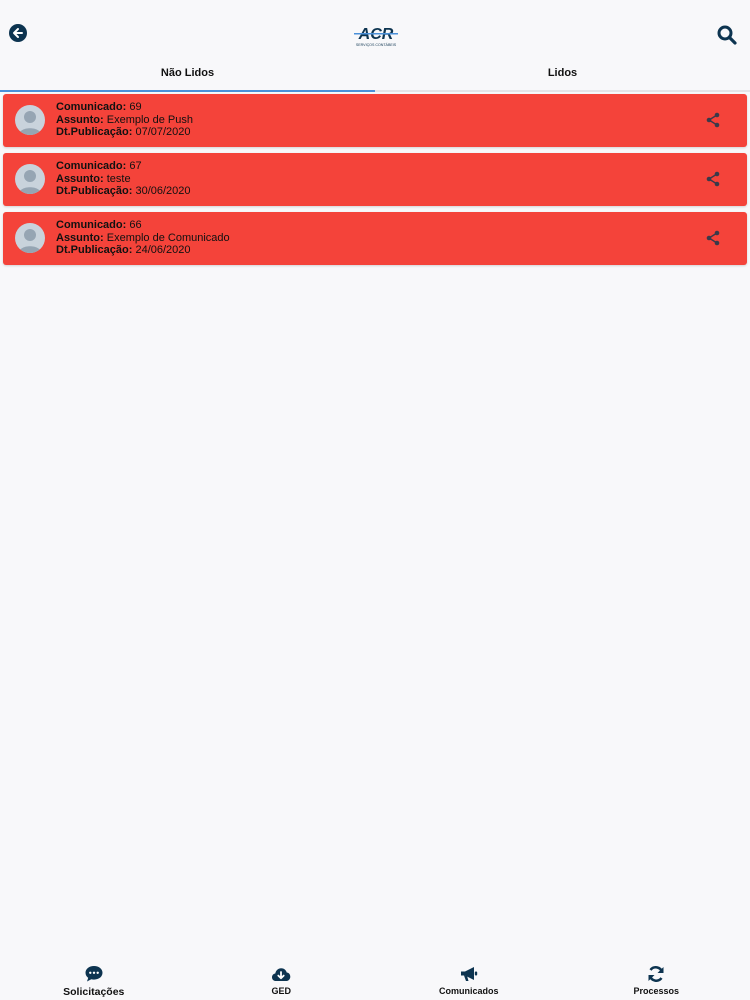 The width and height of the screenshot is (750, 1000). I want to click on assunto-value: Exemplo de Push, so click(149, 119).